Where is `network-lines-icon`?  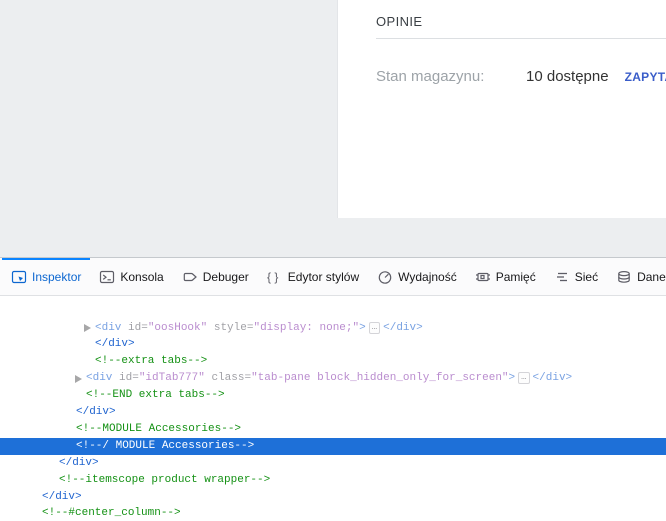 network-lines-icon is located at coordinates (562, 277).